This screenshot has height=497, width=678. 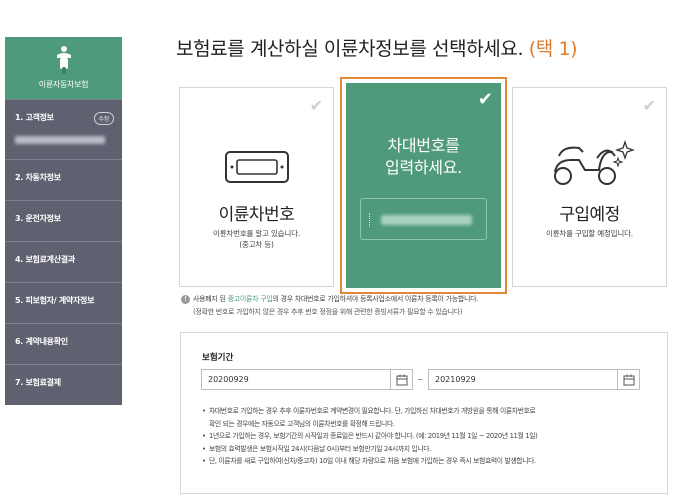 I want to click on notice-highlight: 중고이륜차 구입, so click(x=250, y=299).